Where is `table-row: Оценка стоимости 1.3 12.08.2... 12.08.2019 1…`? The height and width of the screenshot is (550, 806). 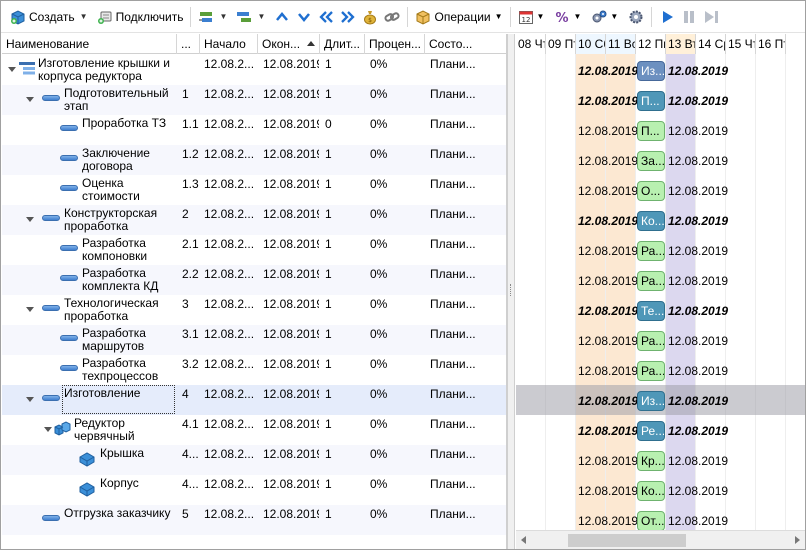
table-row: Оценка стоимости 1.3 12.08.2... 12.08.2019 1… is located at coordinates (254, 190).